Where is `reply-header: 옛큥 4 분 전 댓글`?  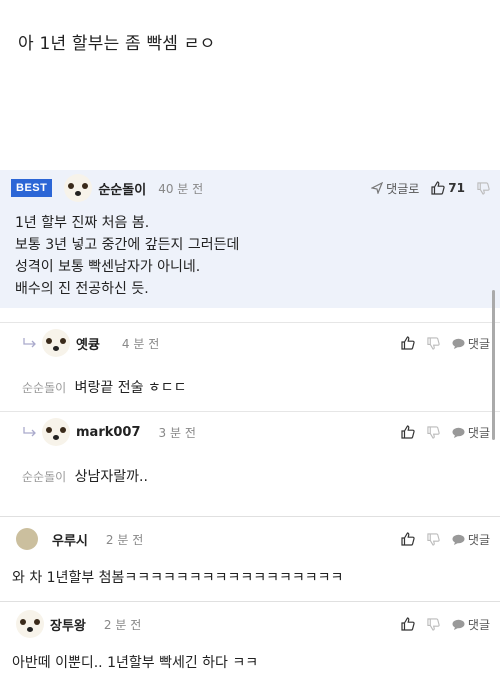
reply-header: 옛큥 4 분 전 댓글 is located at coordinates (250, 343).